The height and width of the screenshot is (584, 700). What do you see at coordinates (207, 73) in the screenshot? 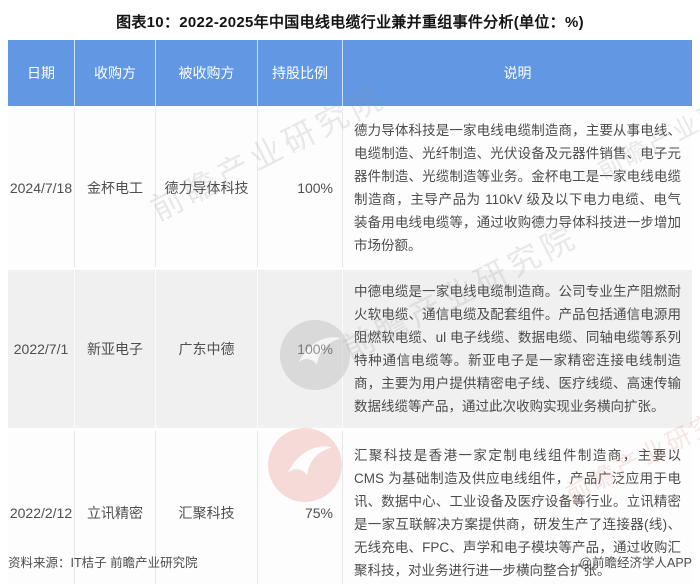
I see `column-header-target: 被收购方` at bounding box center [207, 73].